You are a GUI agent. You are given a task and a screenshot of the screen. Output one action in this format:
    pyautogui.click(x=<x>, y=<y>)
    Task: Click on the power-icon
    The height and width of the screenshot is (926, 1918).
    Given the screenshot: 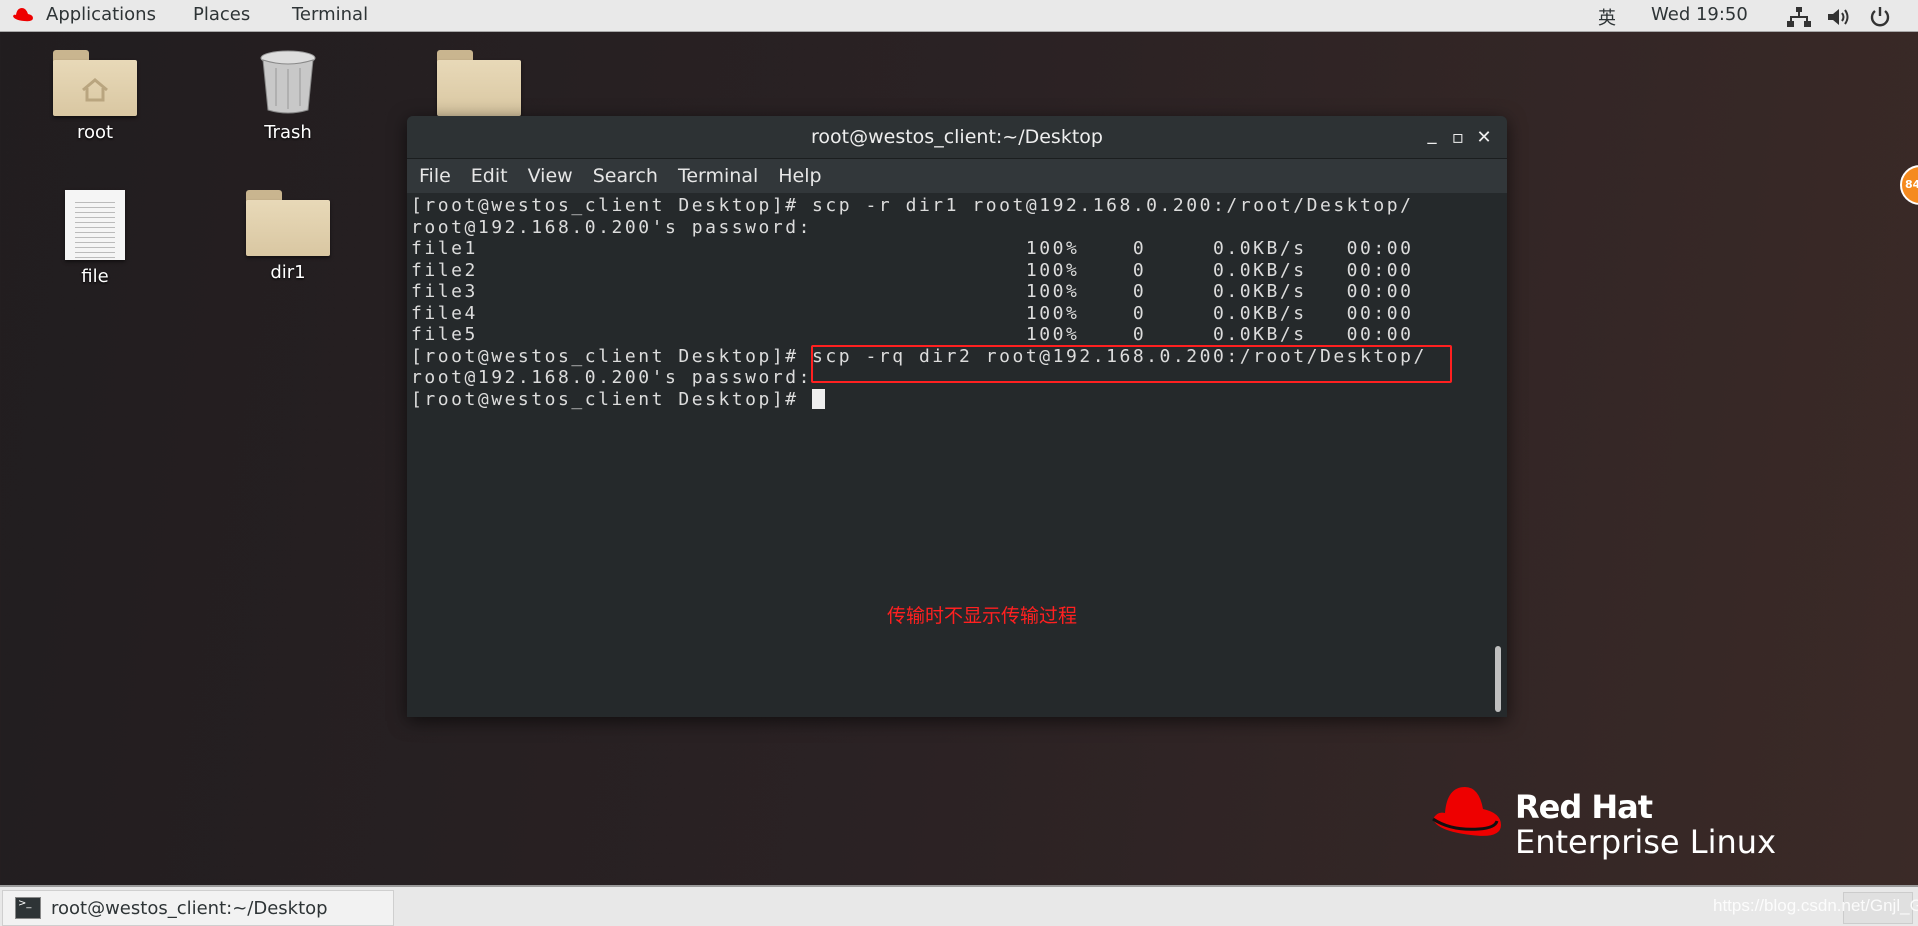 What is the action you would take?
    pyautogui.click(x=1880, y=19)
    